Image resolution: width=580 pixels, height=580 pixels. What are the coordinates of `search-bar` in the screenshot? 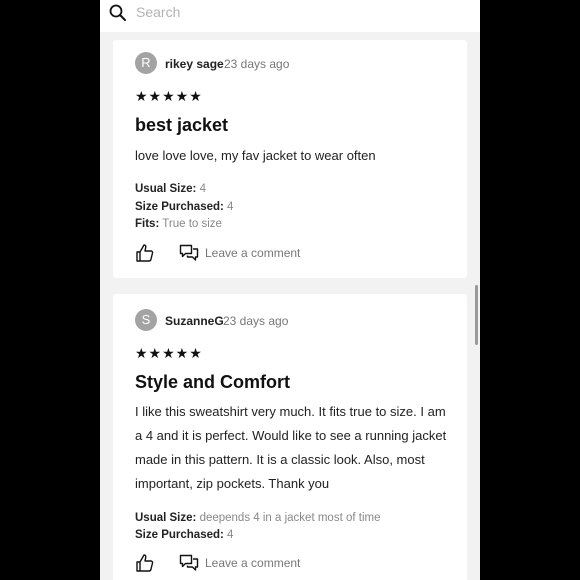 It's located at (290, 16).